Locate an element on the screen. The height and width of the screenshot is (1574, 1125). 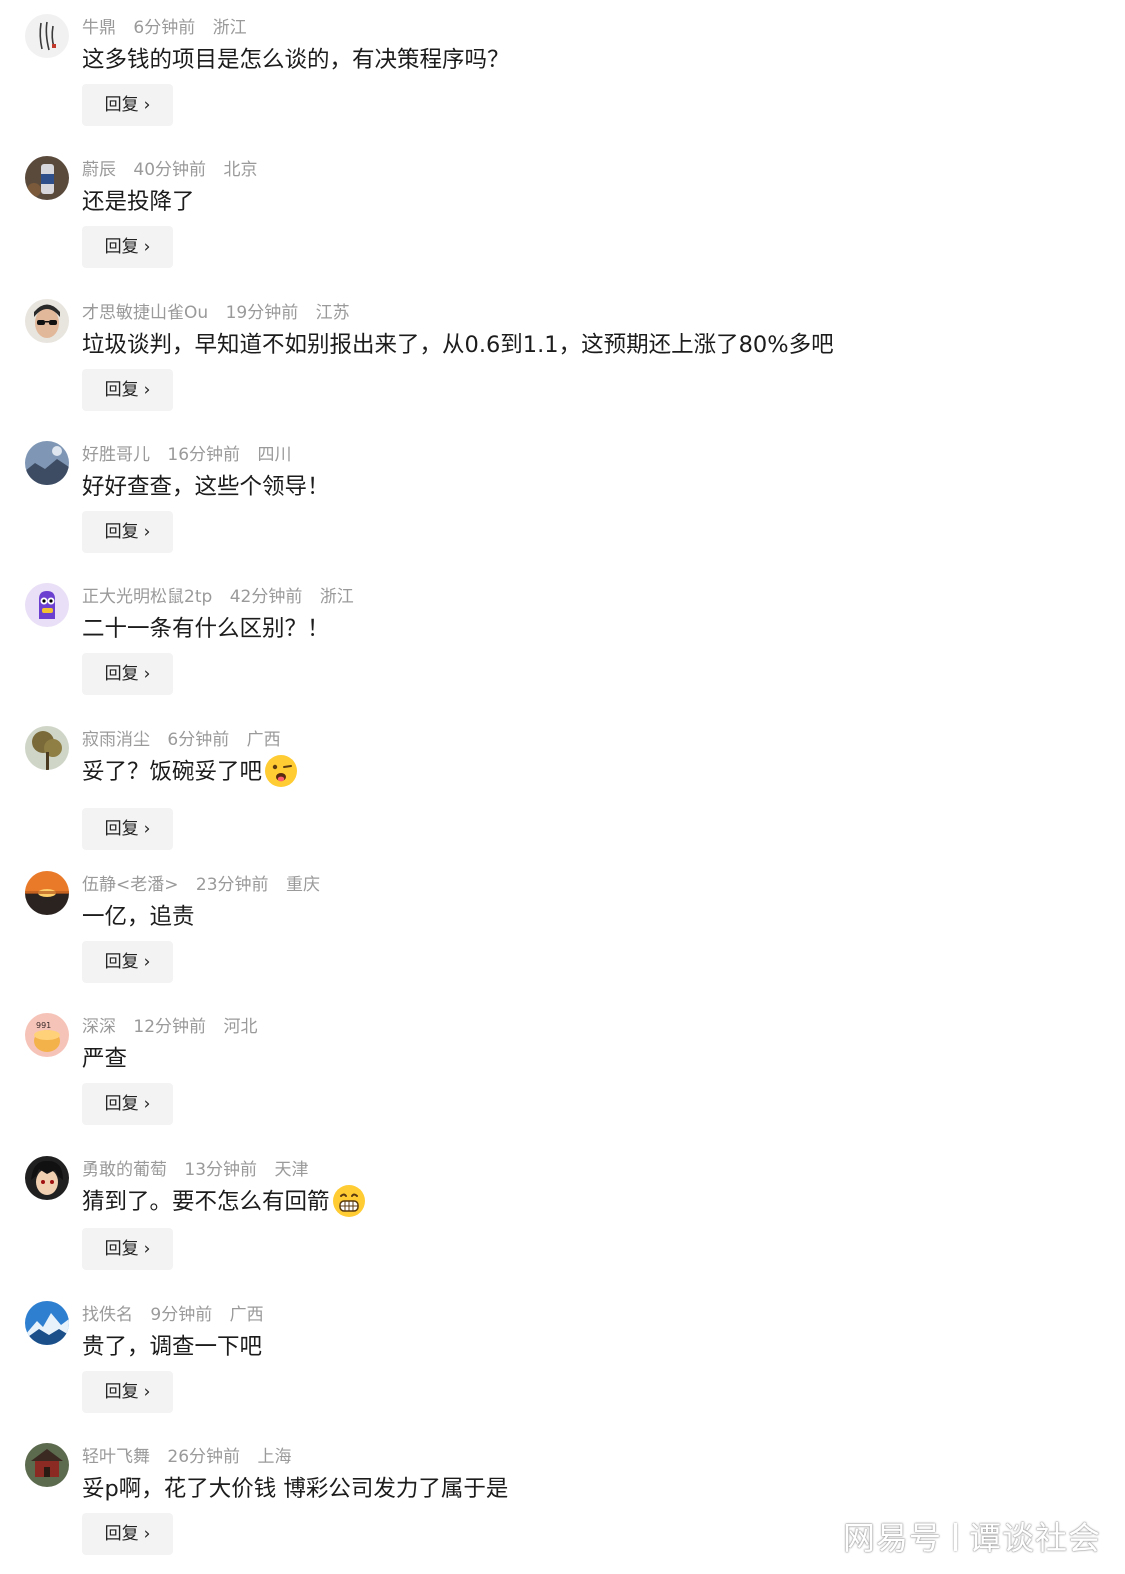
location: 四川 is located at coordinates (274, 455).